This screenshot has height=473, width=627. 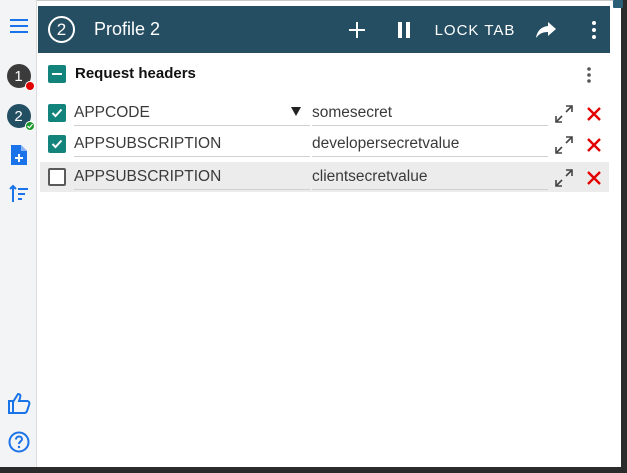 I want to click on menu-icon, so click(x=18, y=26).